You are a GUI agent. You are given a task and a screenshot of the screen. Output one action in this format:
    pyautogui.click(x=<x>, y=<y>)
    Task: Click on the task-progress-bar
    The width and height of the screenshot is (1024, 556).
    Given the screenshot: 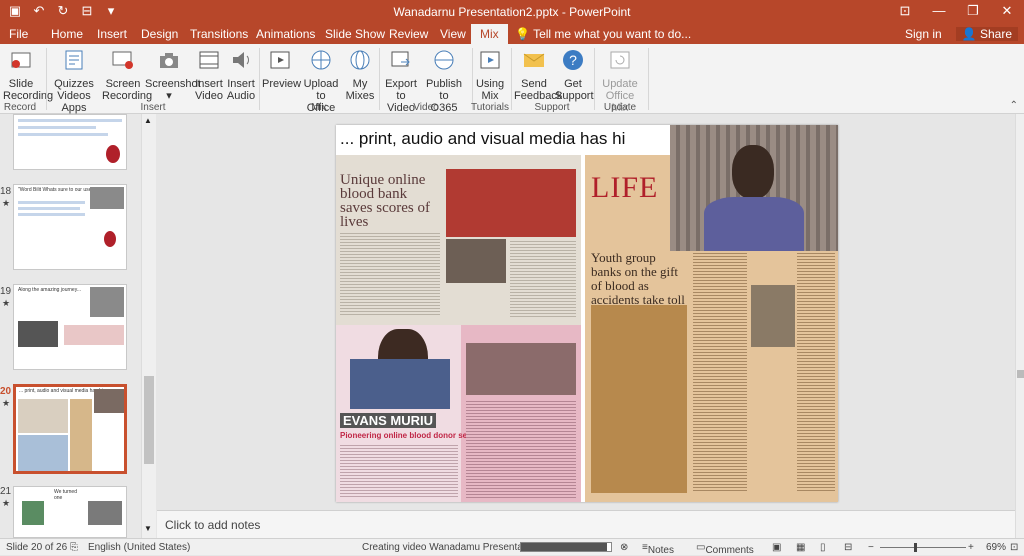 What is the action you would take?
    pyautogui.click(x=566, y=547)
    